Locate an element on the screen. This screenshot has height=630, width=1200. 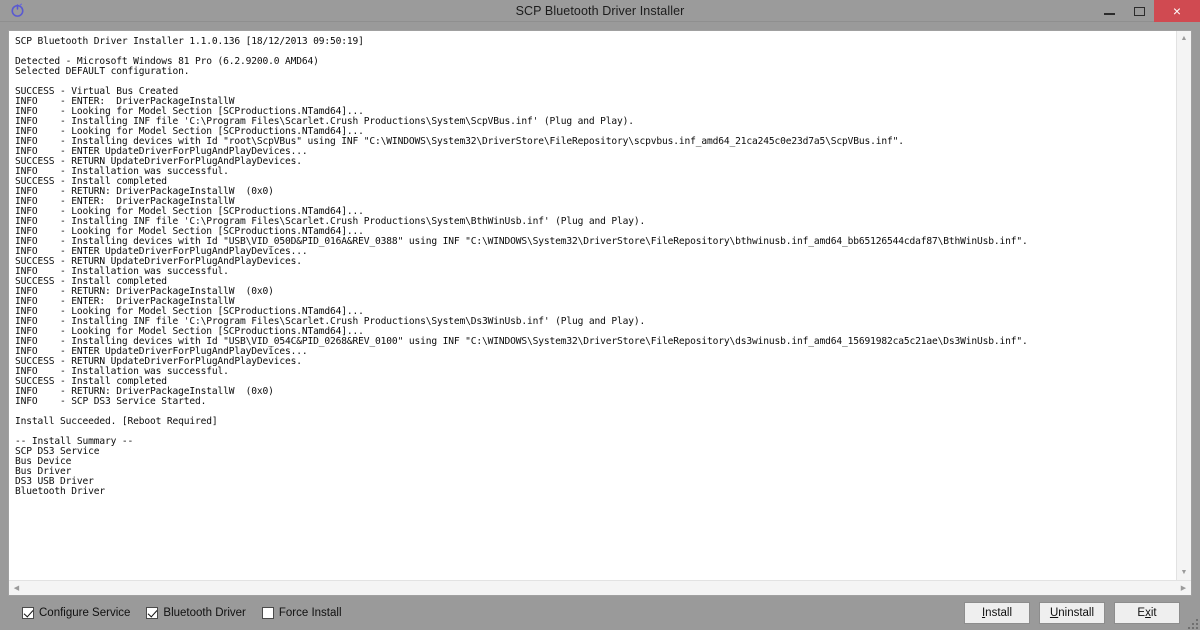
button-label-post: nstall is located at coordinates (999, 613).